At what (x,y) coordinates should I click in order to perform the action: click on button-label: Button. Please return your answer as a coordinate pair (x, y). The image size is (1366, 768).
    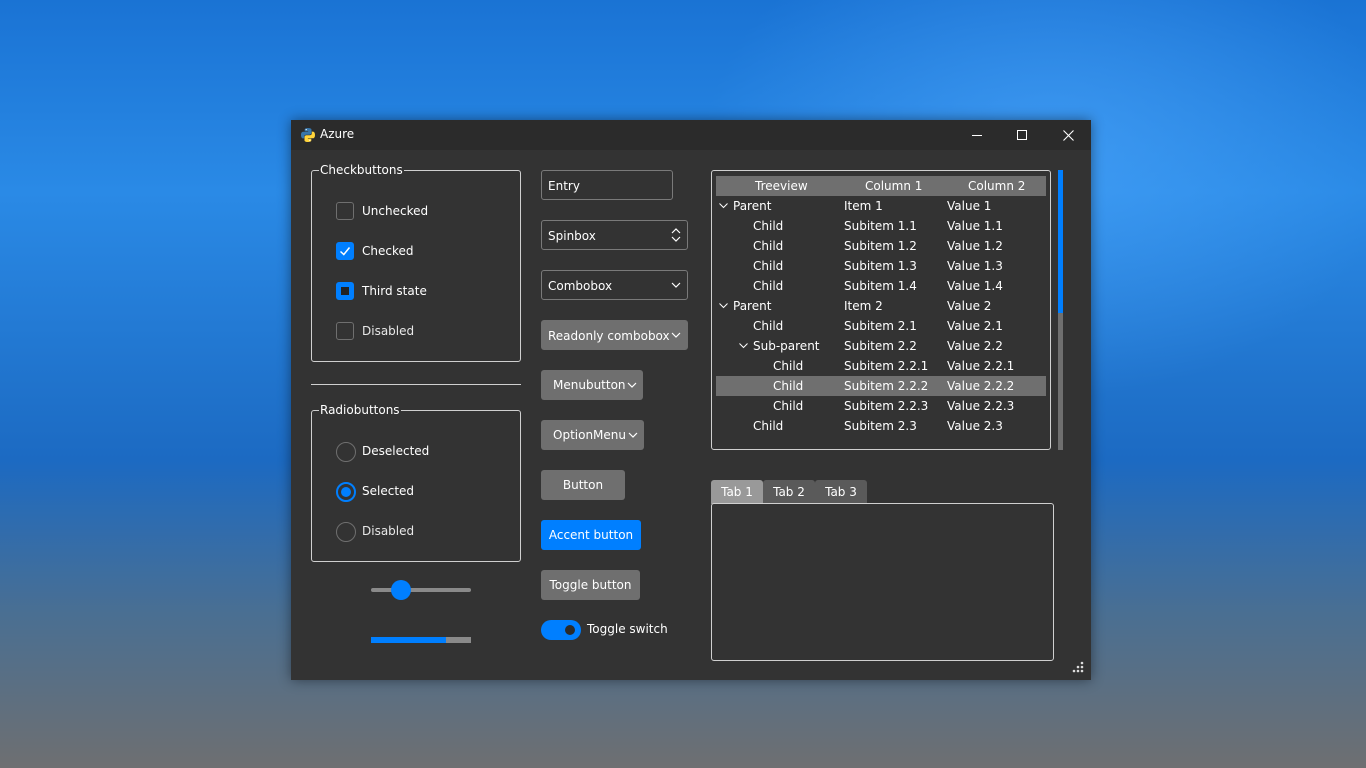
    Looking at the image, I should click on (583, 485).